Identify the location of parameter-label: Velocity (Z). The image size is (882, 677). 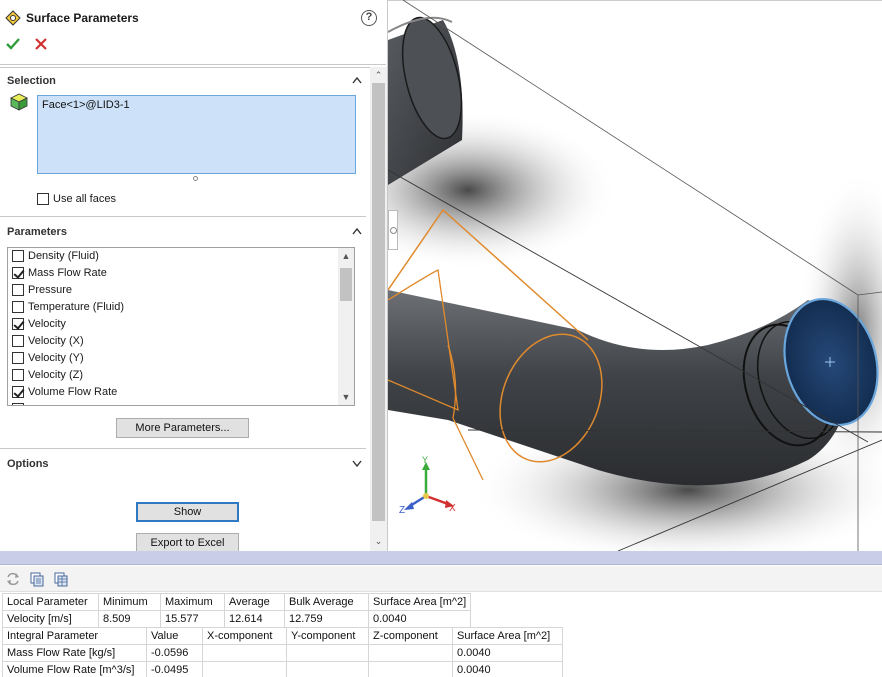
(55, 375).